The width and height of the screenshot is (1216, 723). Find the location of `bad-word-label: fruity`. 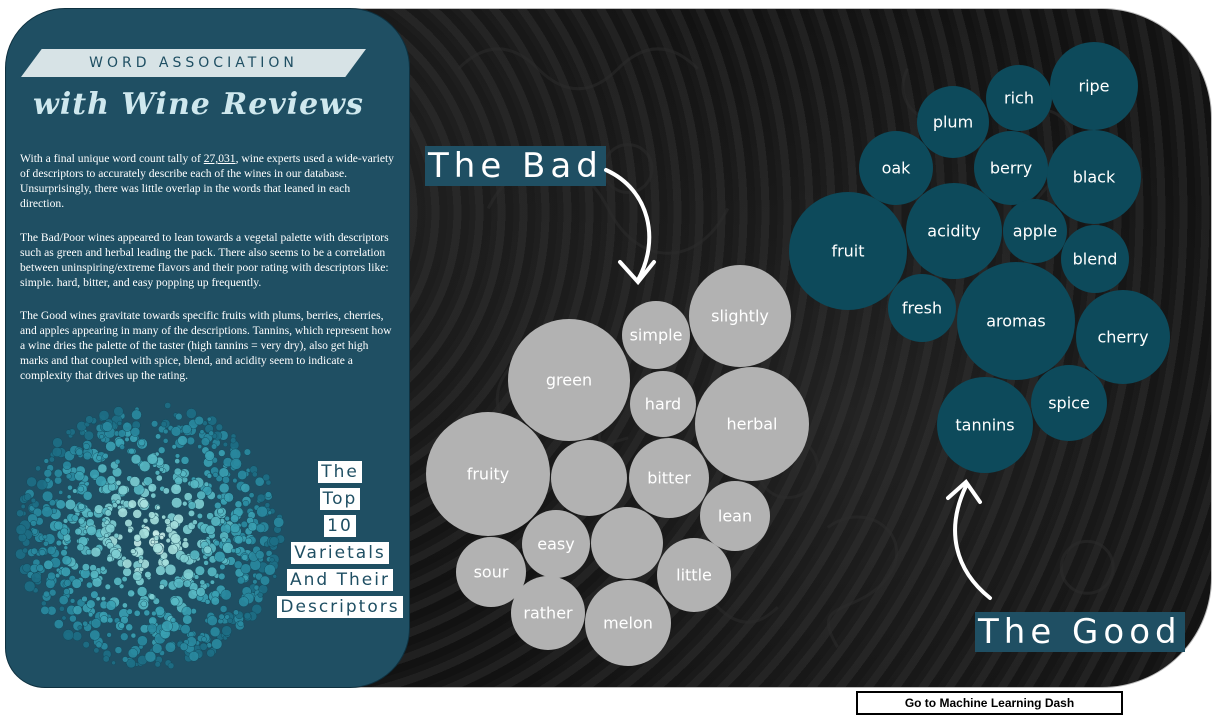

bad-word-label: fruity is located at coordinates (488, 474).